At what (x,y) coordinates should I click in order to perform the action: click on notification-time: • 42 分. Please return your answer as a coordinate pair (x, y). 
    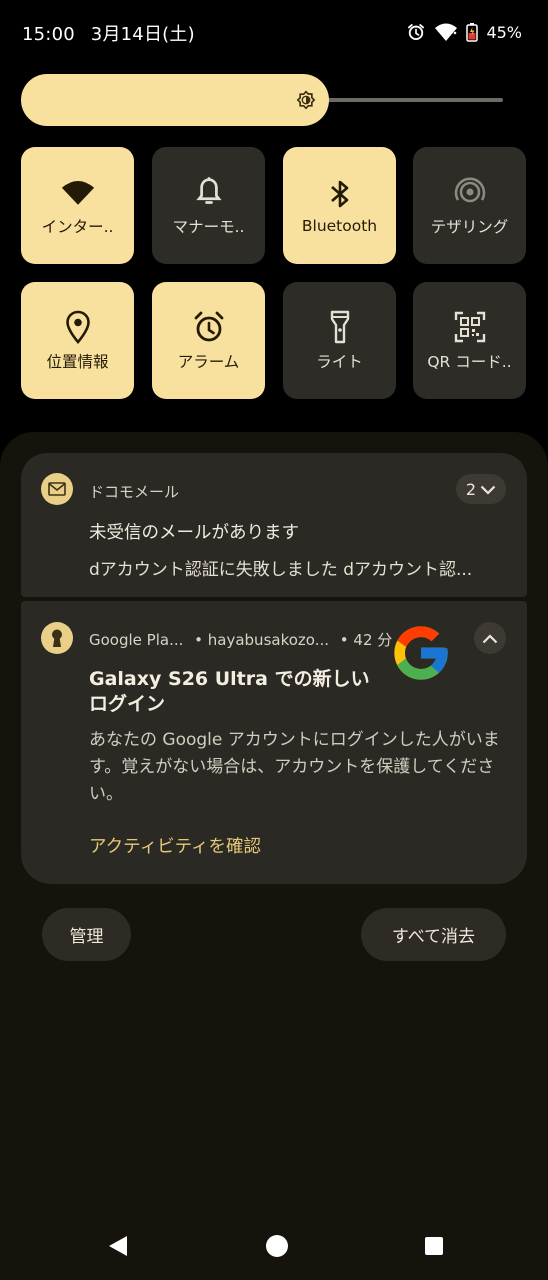
    Looking at the image, I should click on (366, 640).